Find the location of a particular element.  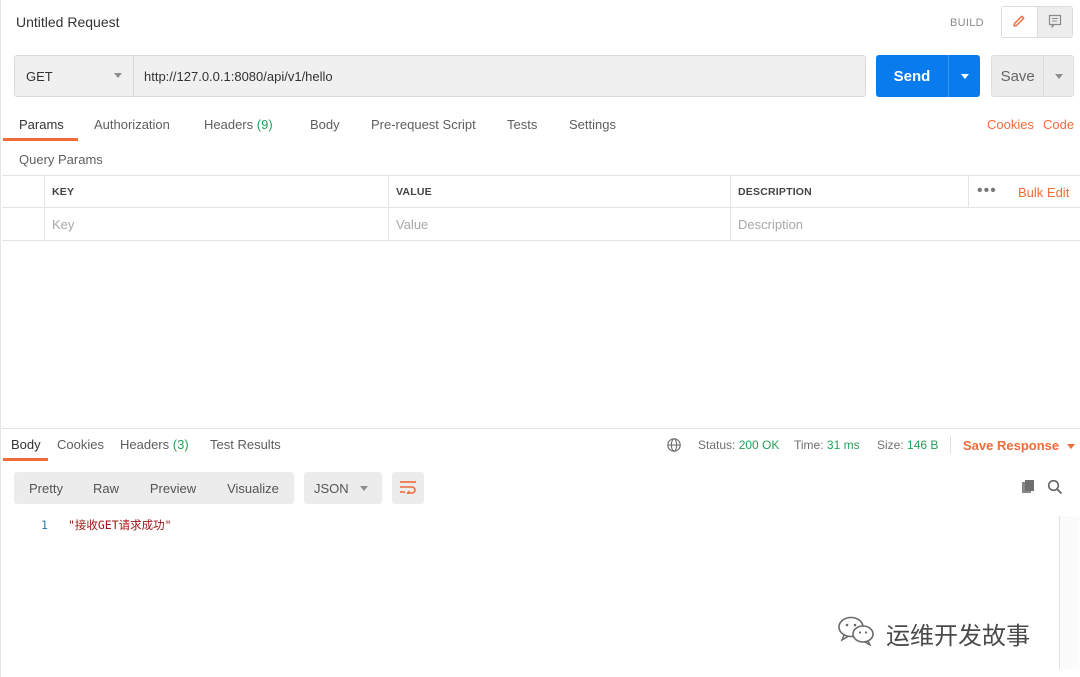

method-select: GET is located at coordinates (74, 76).